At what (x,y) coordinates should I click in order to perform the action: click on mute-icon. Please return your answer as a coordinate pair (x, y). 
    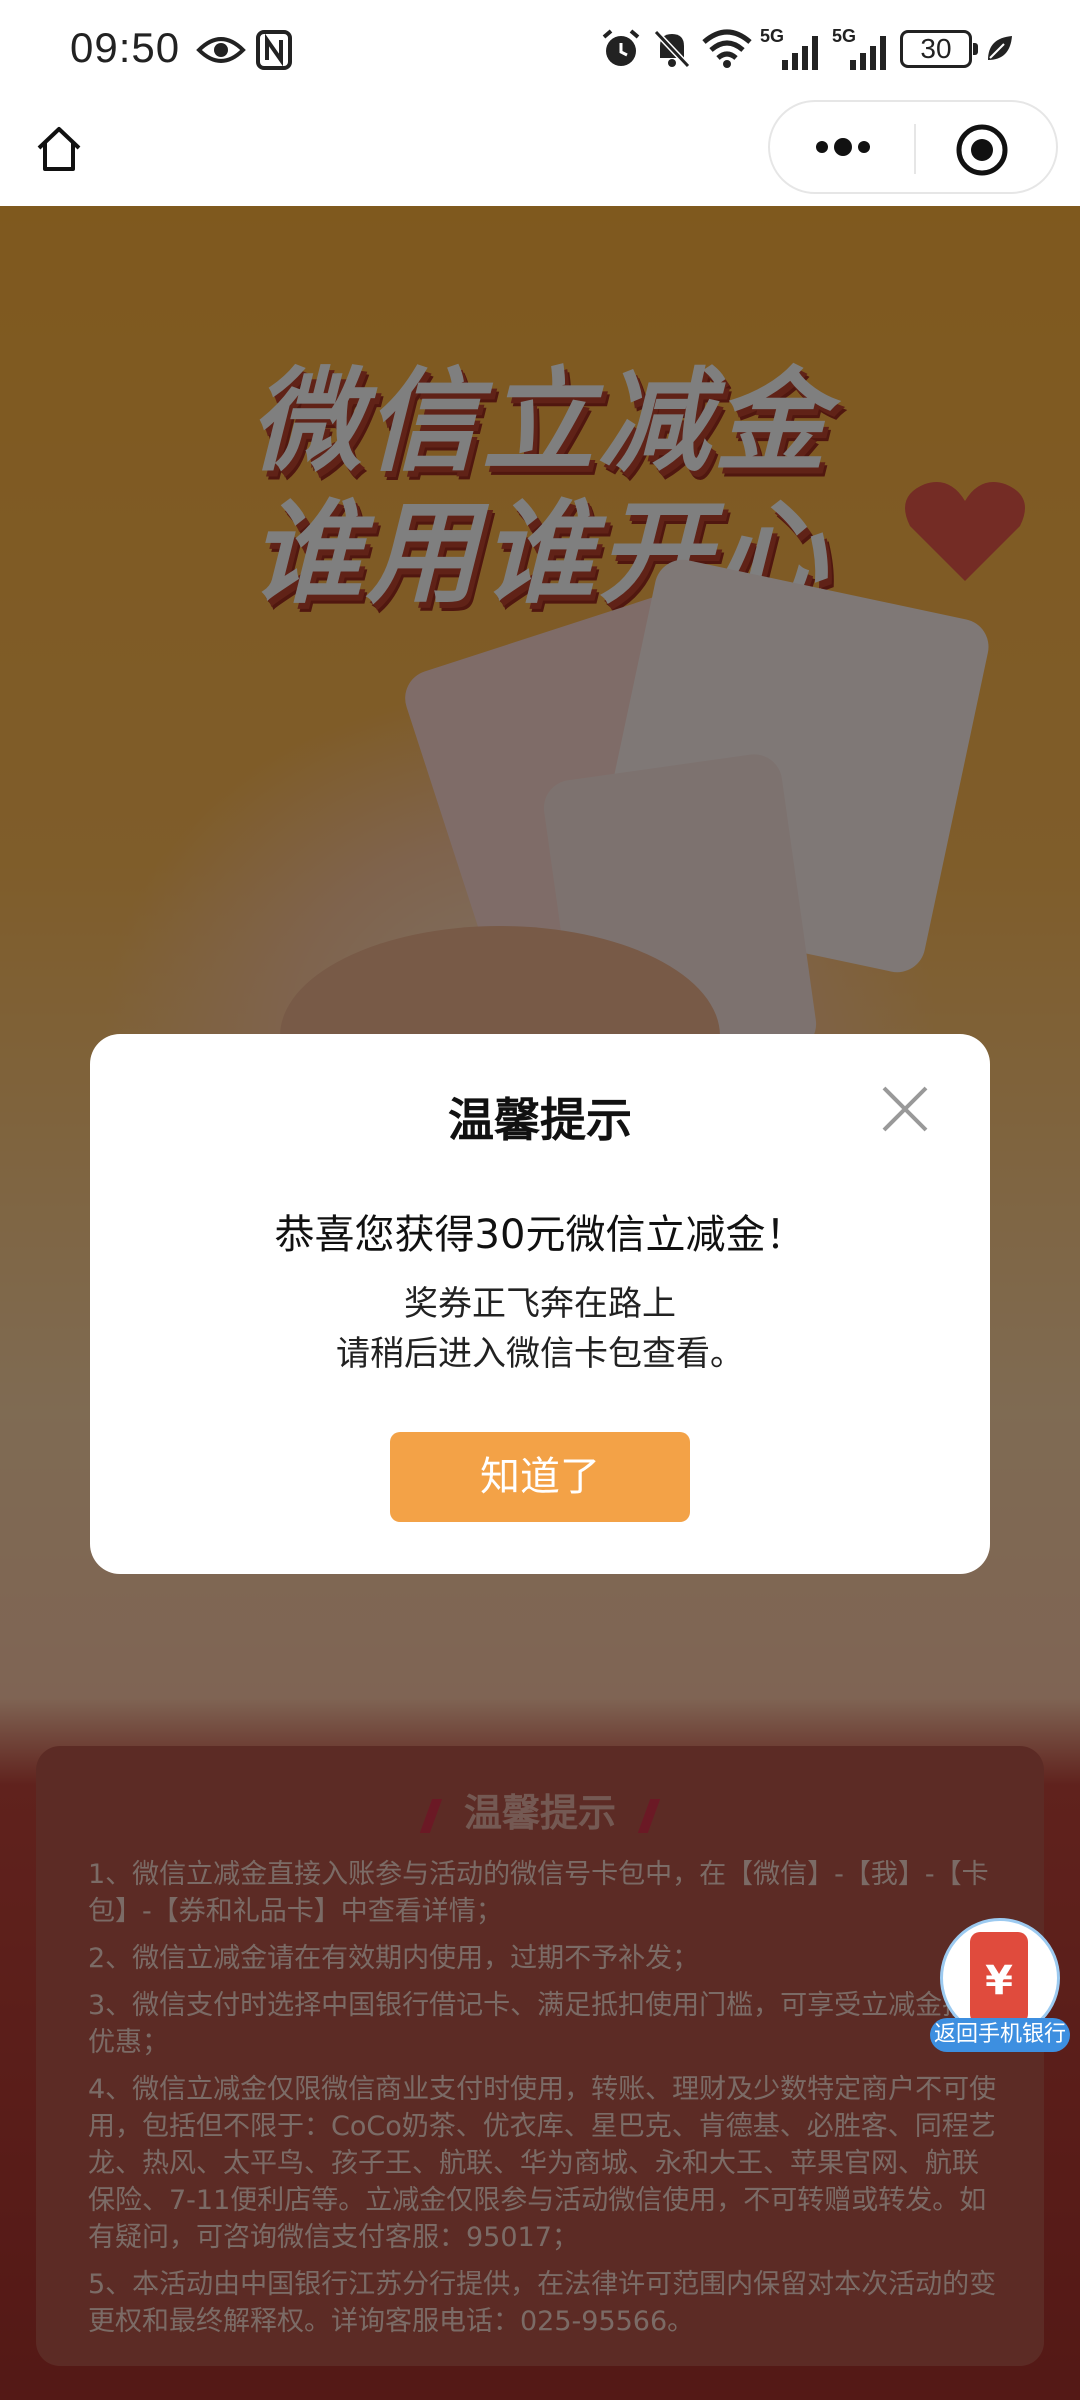
    Looking at the image, I should click on (672, 49).